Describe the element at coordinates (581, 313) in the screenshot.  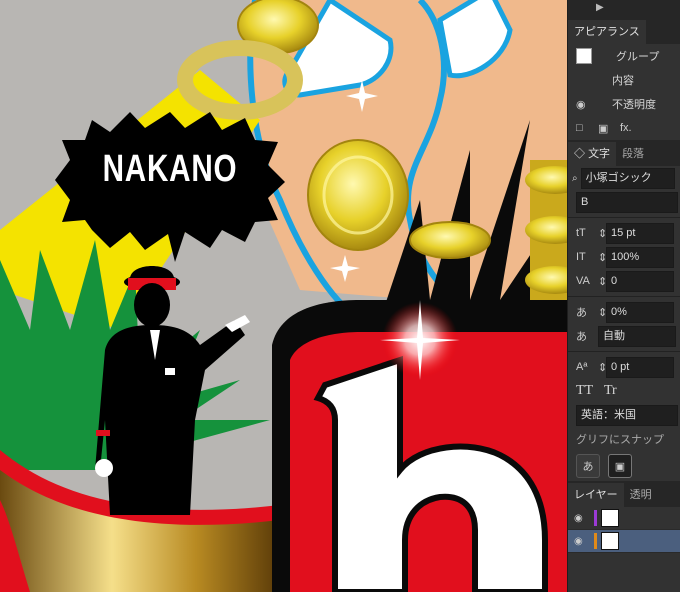
I see `tsume-icon: あ` at that location.